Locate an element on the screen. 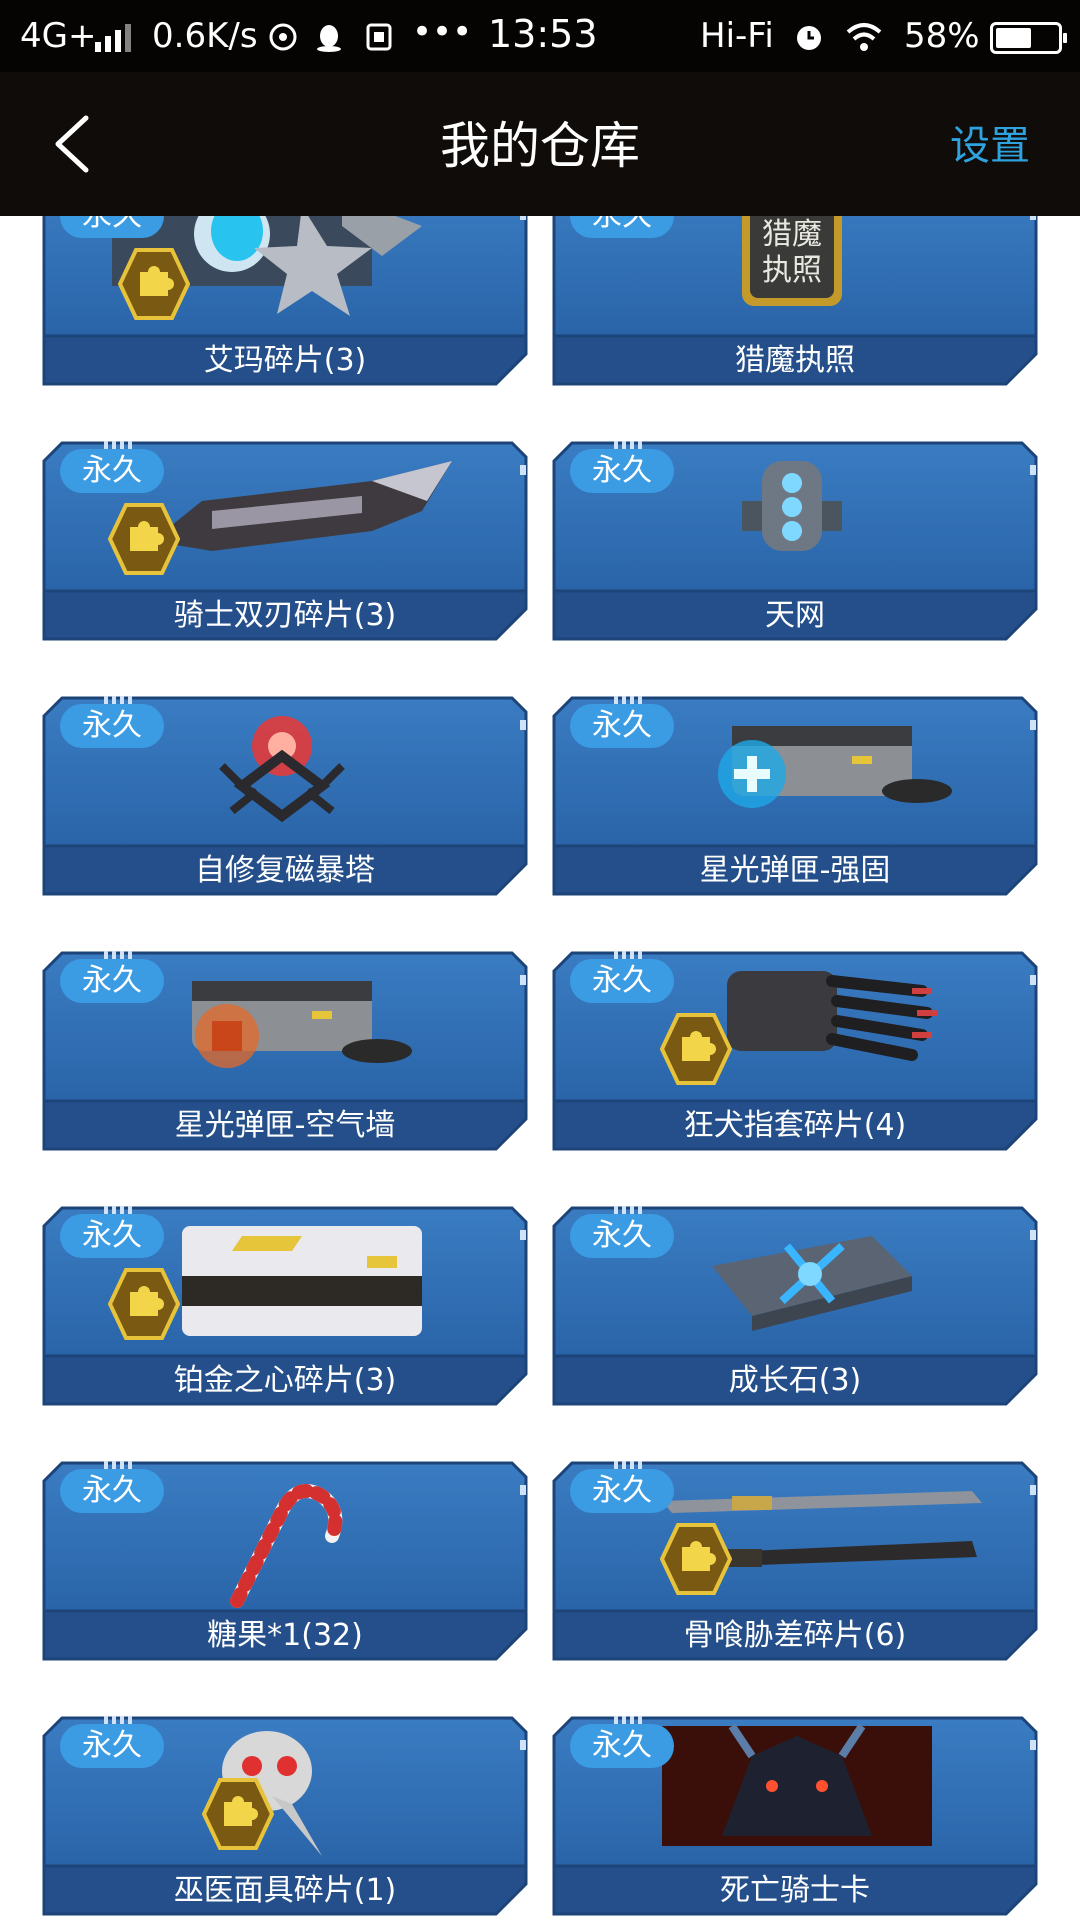 This screenshot has width=1080, height=1920. item-name: 成长石(3) is located at coordinates (795, 1380).